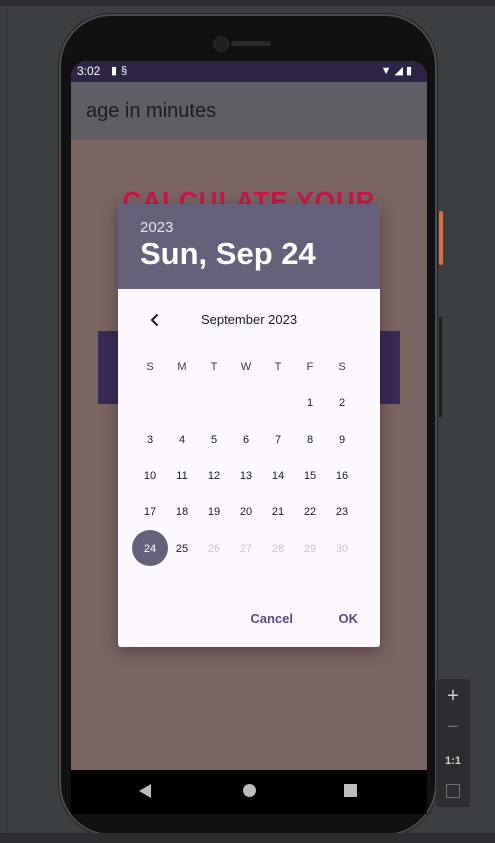  I want to click on day-cell-6: 6, so click(246, 440).